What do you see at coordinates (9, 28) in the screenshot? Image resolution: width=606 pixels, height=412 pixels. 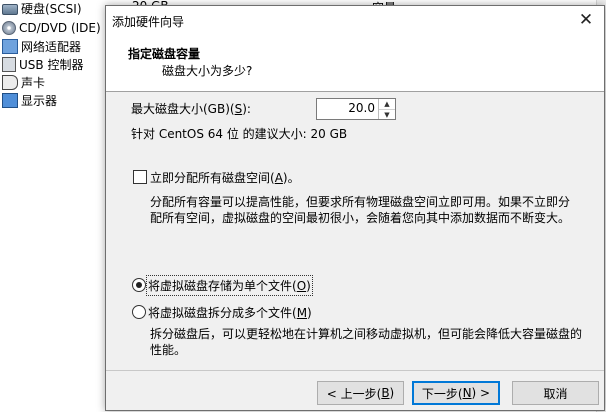 I see `cd-dvd-icon` at bounding box center [9, 28].